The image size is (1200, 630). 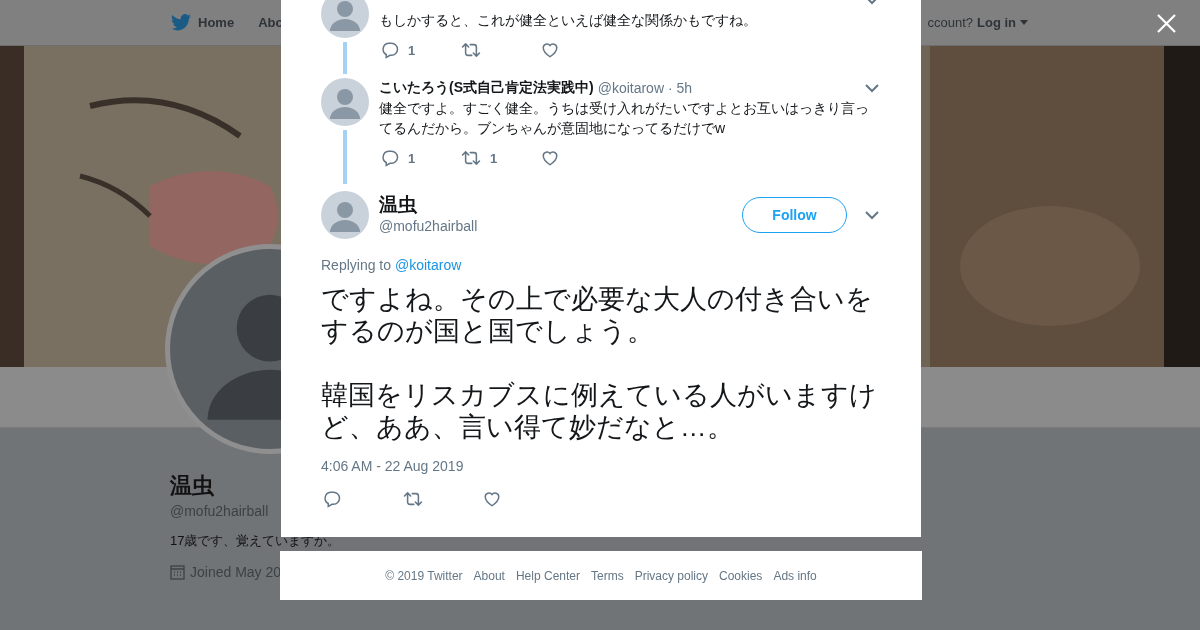 I want to click on calendar-icon, so click(x=177, y=572).